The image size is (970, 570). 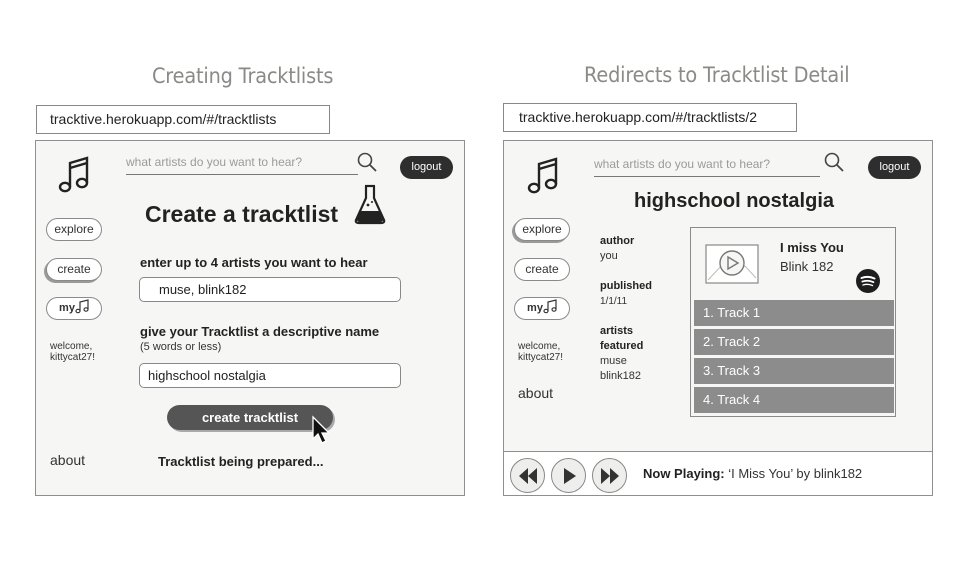 I want to click on create-tracklist-button: create tracktlist, so click(x=250, y=417).